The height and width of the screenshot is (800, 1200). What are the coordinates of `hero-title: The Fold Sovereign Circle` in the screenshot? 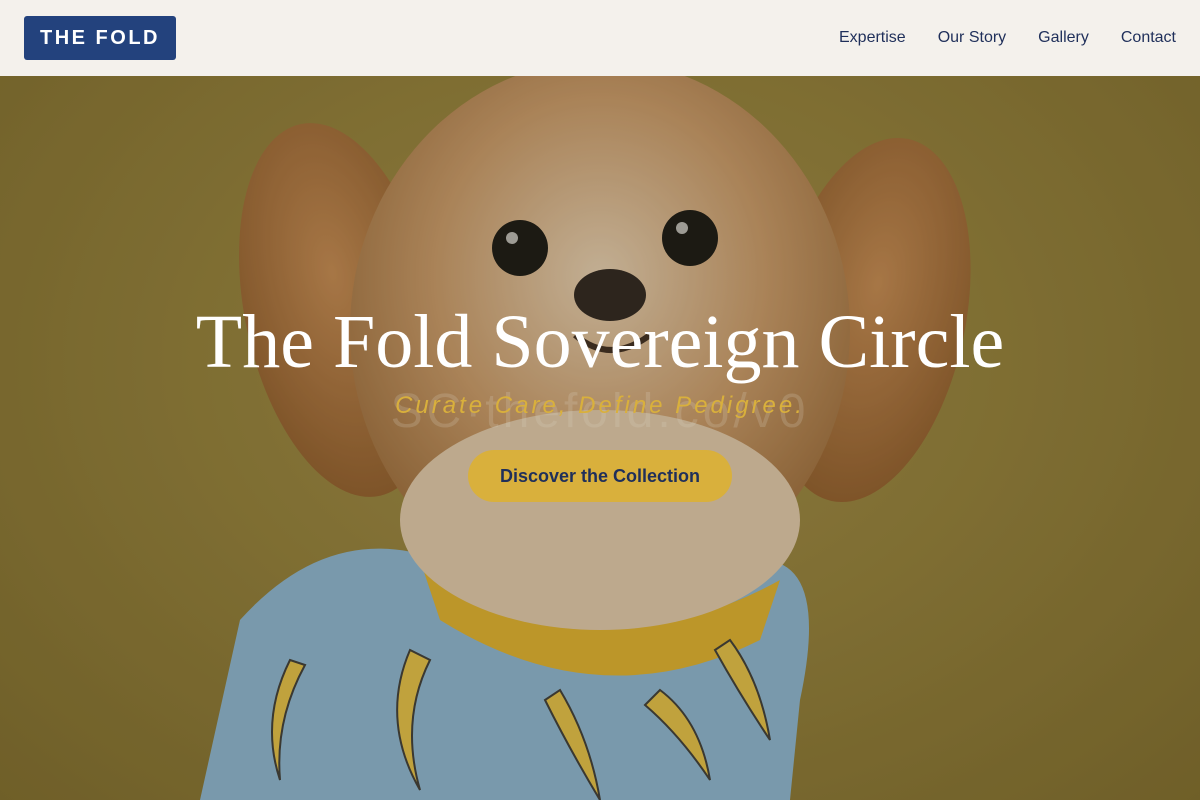 It's located at (600, 342).